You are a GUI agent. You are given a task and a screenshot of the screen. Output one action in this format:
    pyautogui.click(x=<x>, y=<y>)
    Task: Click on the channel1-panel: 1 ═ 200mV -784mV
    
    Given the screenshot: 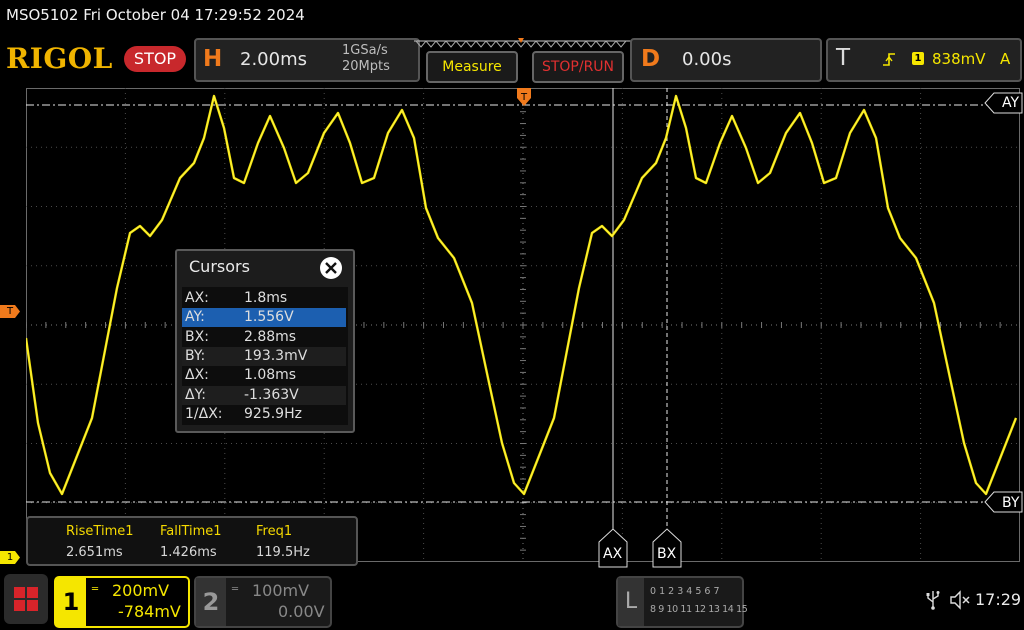 What is the action you would take?
    pyautogui.click(x=122, y=602)
    